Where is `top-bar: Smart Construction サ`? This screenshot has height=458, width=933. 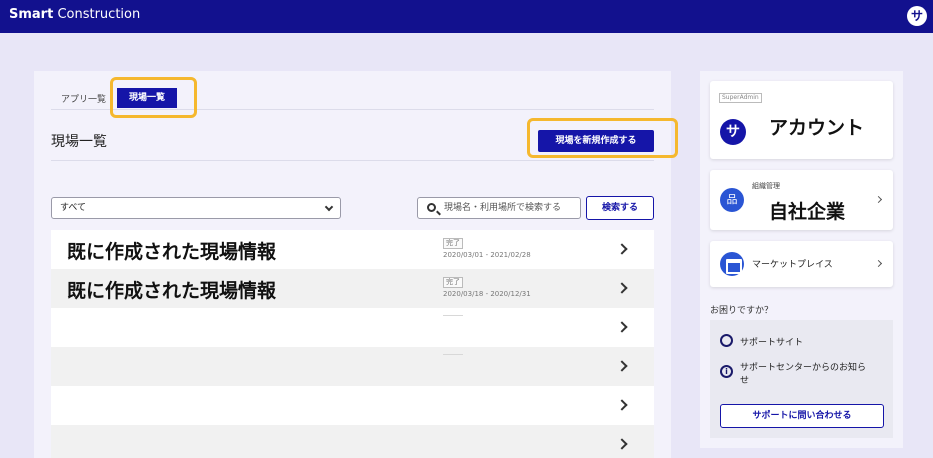 top-bar: Smart Construction サ is located at coordinates (466, 16).